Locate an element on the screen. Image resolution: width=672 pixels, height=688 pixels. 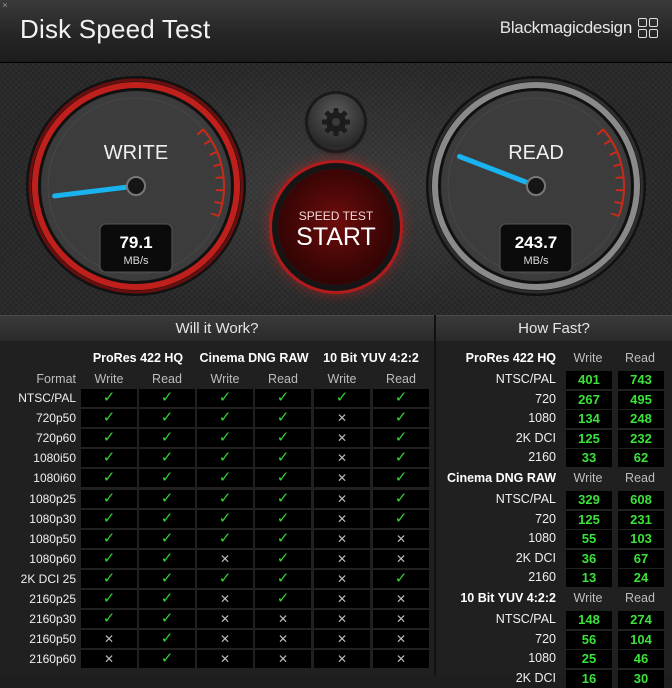
how-fast-header: How Fast? is located at coordinates (554, 328).